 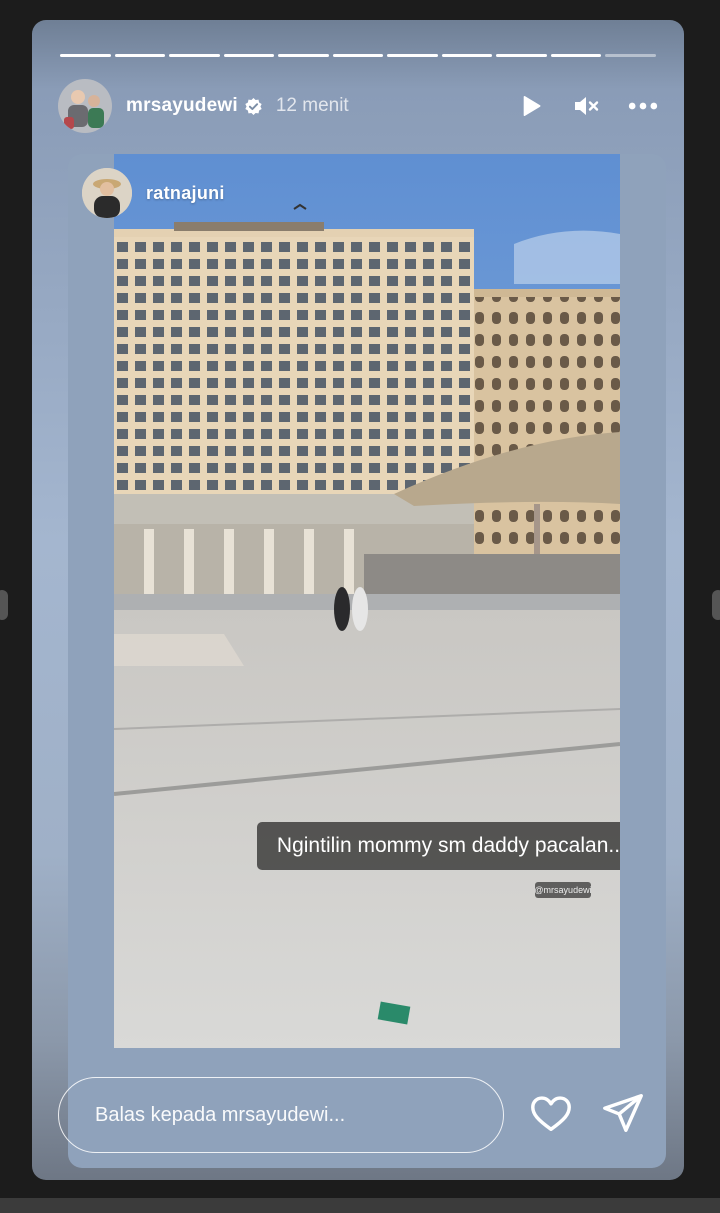 What do you see at coordinates (716, 605) in the screenshot?
I see `next-story-arrow` at bounding box center [716, 605].